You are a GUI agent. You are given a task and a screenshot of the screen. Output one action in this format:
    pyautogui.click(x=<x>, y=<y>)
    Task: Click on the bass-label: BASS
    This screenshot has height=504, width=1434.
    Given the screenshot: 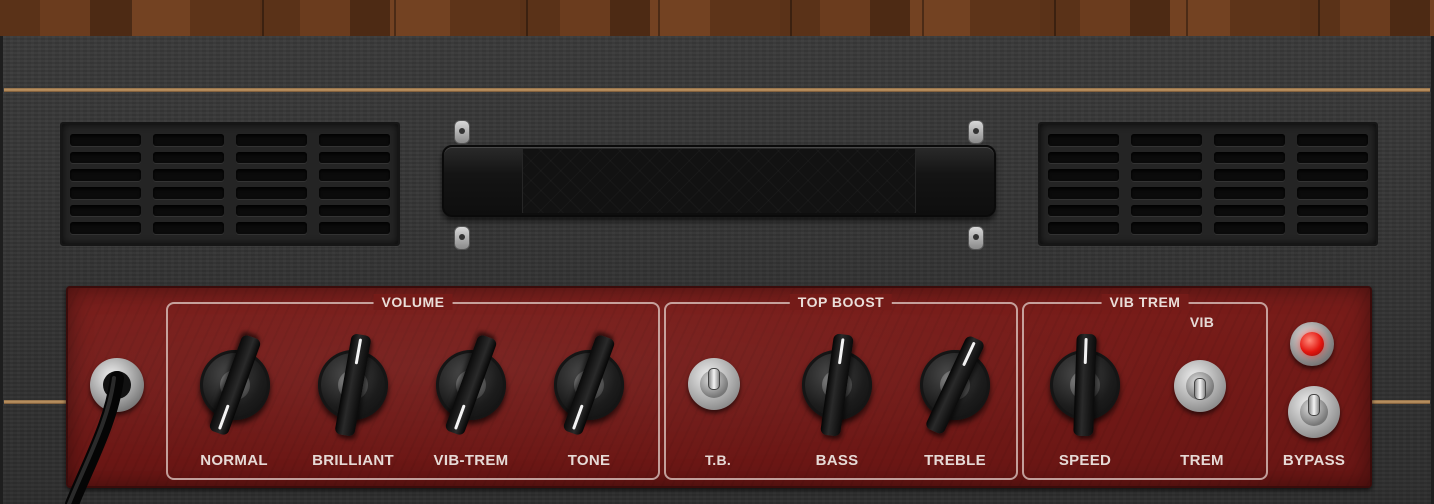 What is the action you would take?
    pyautogui.click(x=837, y=460)
    